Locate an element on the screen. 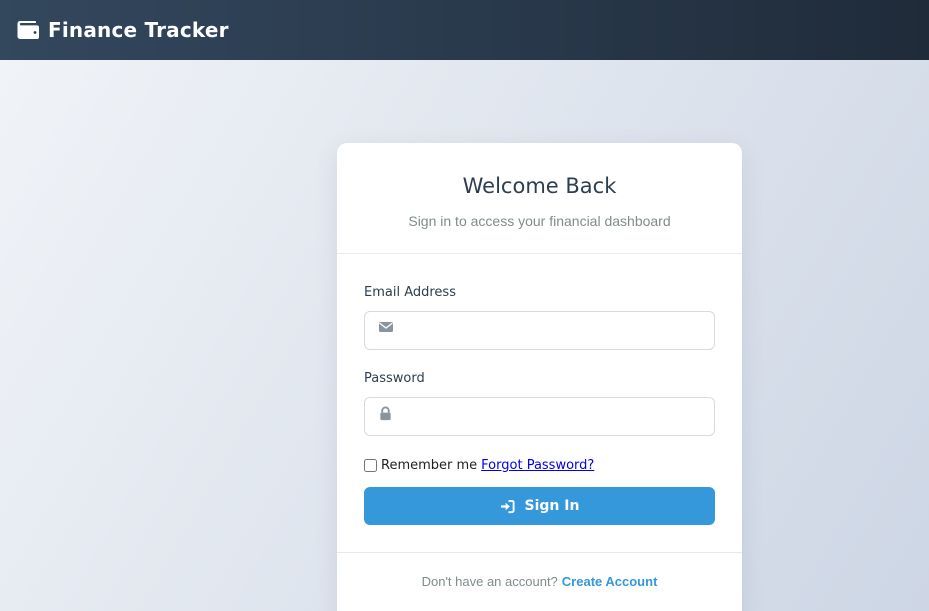  sign-in-button: Sign In is located at coordinates (539, 506).